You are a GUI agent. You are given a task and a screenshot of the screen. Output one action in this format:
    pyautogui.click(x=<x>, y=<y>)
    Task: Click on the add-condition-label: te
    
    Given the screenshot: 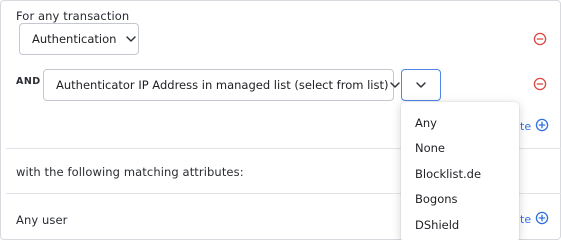 What is the action you would take?
    pyautogui.click(x=526, y=126)
    